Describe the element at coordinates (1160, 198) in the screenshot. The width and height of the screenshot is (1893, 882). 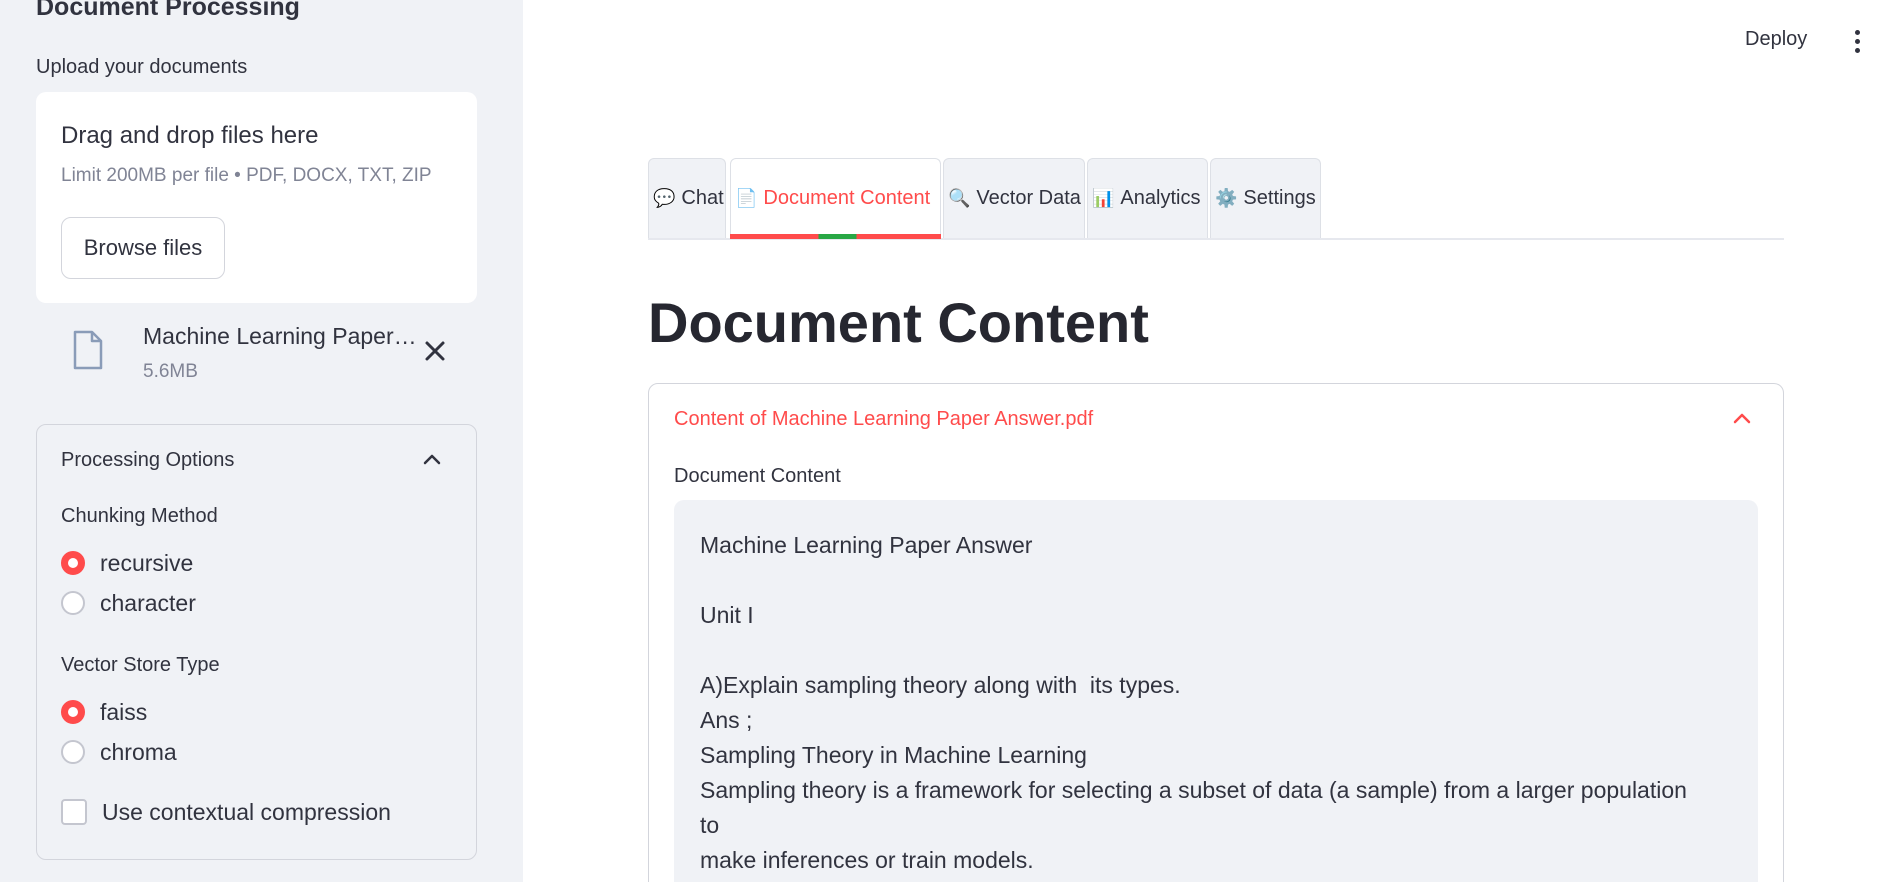
I see `tab-label: Analytics` at that location.